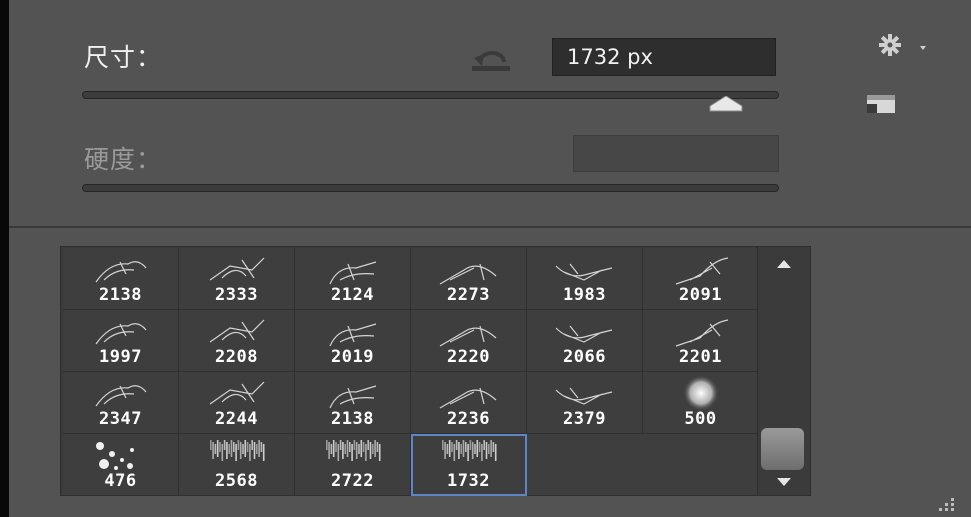 The height and width of the screenshot is (517, 971). I want to click on brush-preset-cell: 2066, so click(585, 341).